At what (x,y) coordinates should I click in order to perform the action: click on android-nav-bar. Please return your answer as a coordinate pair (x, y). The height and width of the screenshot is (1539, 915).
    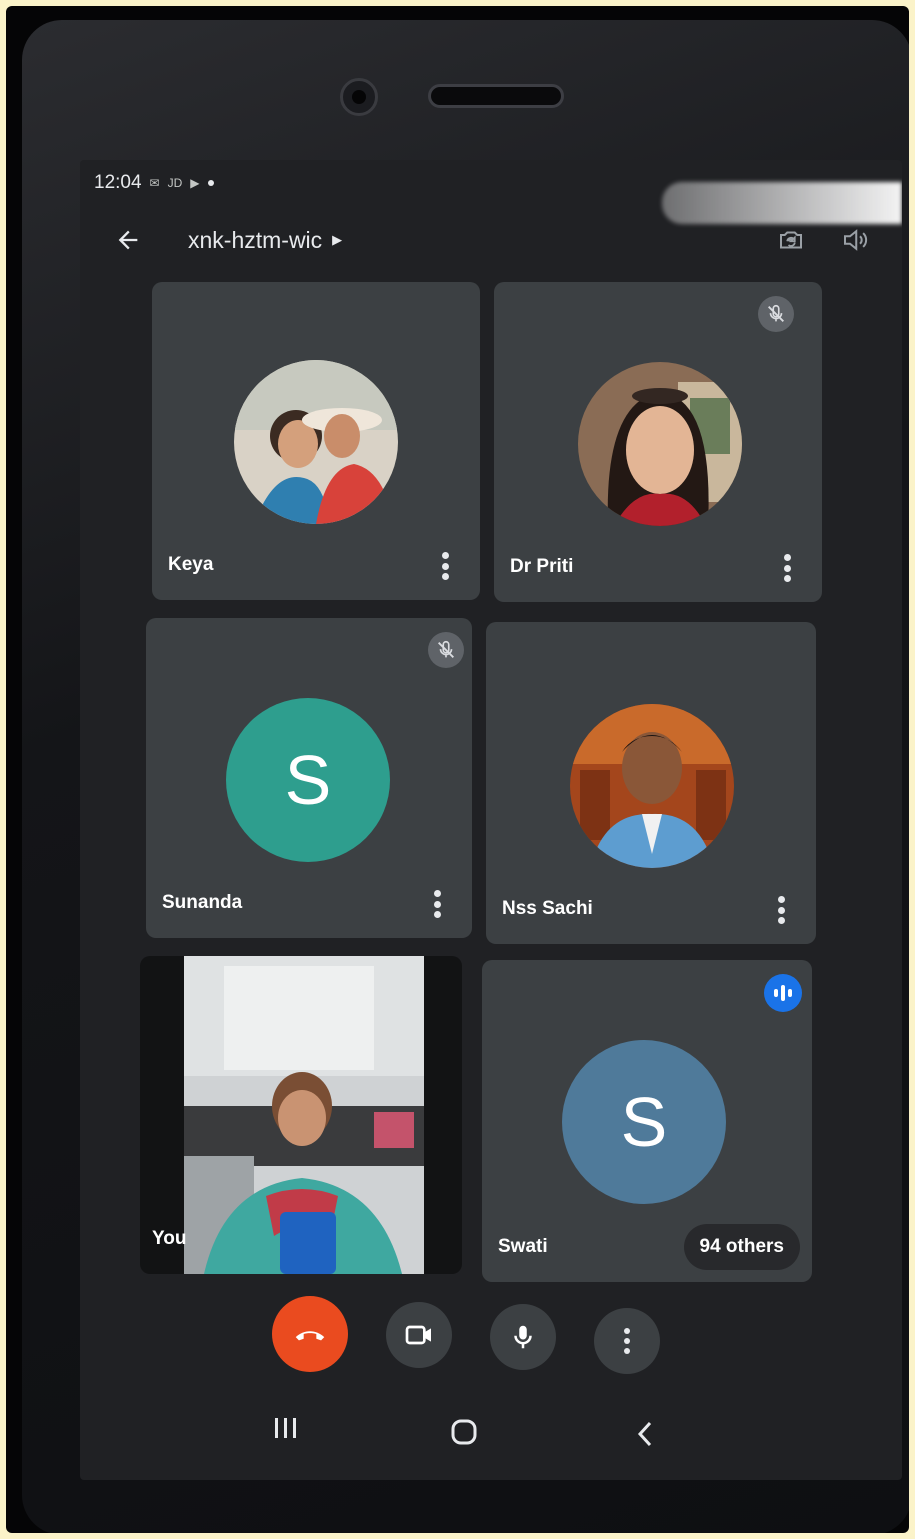
    Looking at the image, I should click on (491, 1426).